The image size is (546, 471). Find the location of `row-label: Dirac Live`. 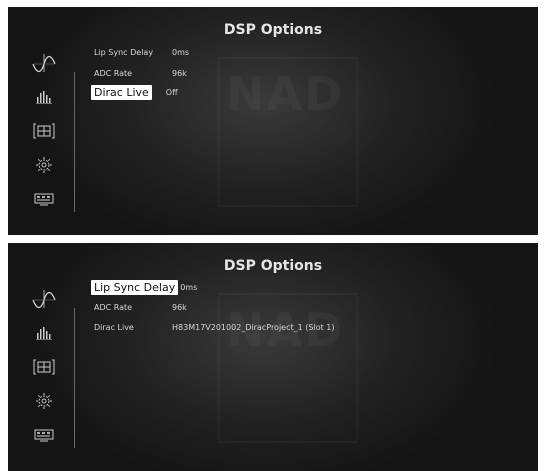

row-label: Dirac Live is located at coordinates (114, 327).